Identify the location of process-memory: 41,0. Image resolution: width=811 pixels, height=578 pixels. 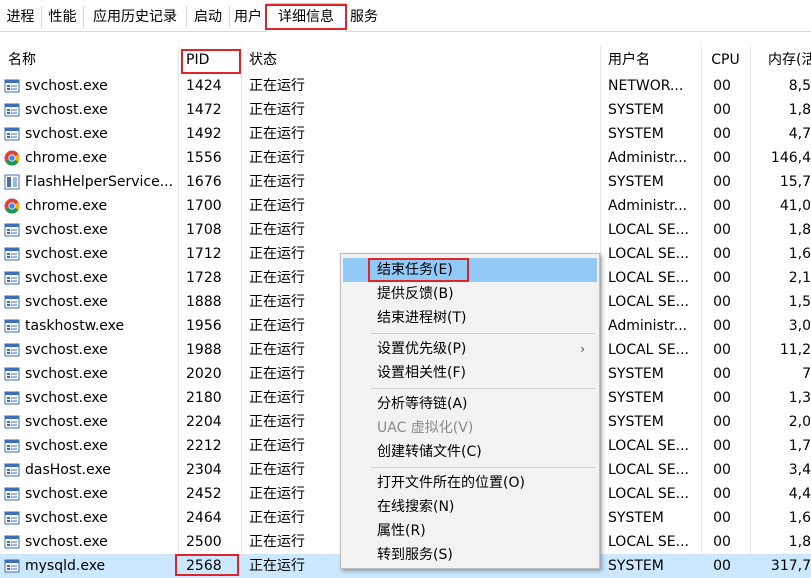
(795, 206).